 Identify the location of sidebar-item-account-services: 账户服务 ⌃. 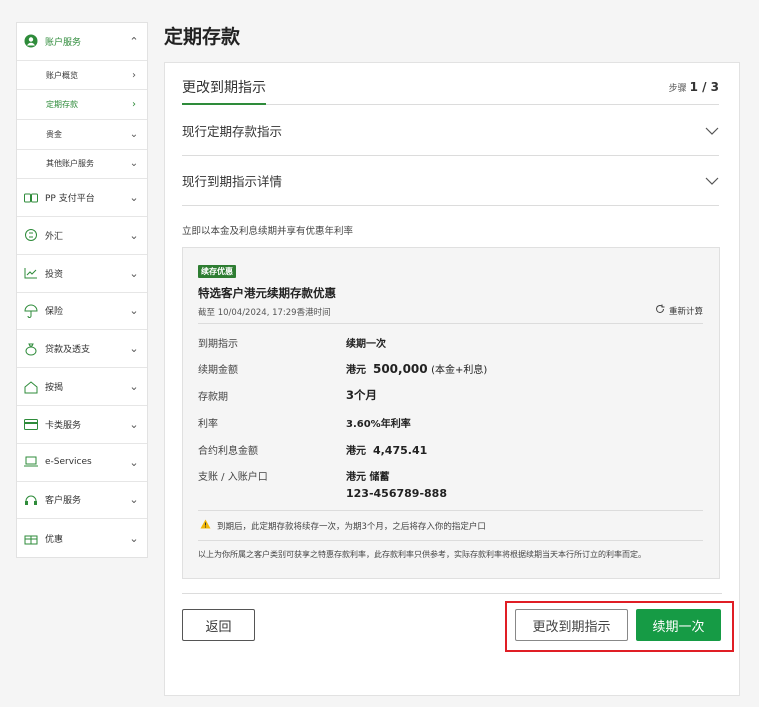
(82, 42).